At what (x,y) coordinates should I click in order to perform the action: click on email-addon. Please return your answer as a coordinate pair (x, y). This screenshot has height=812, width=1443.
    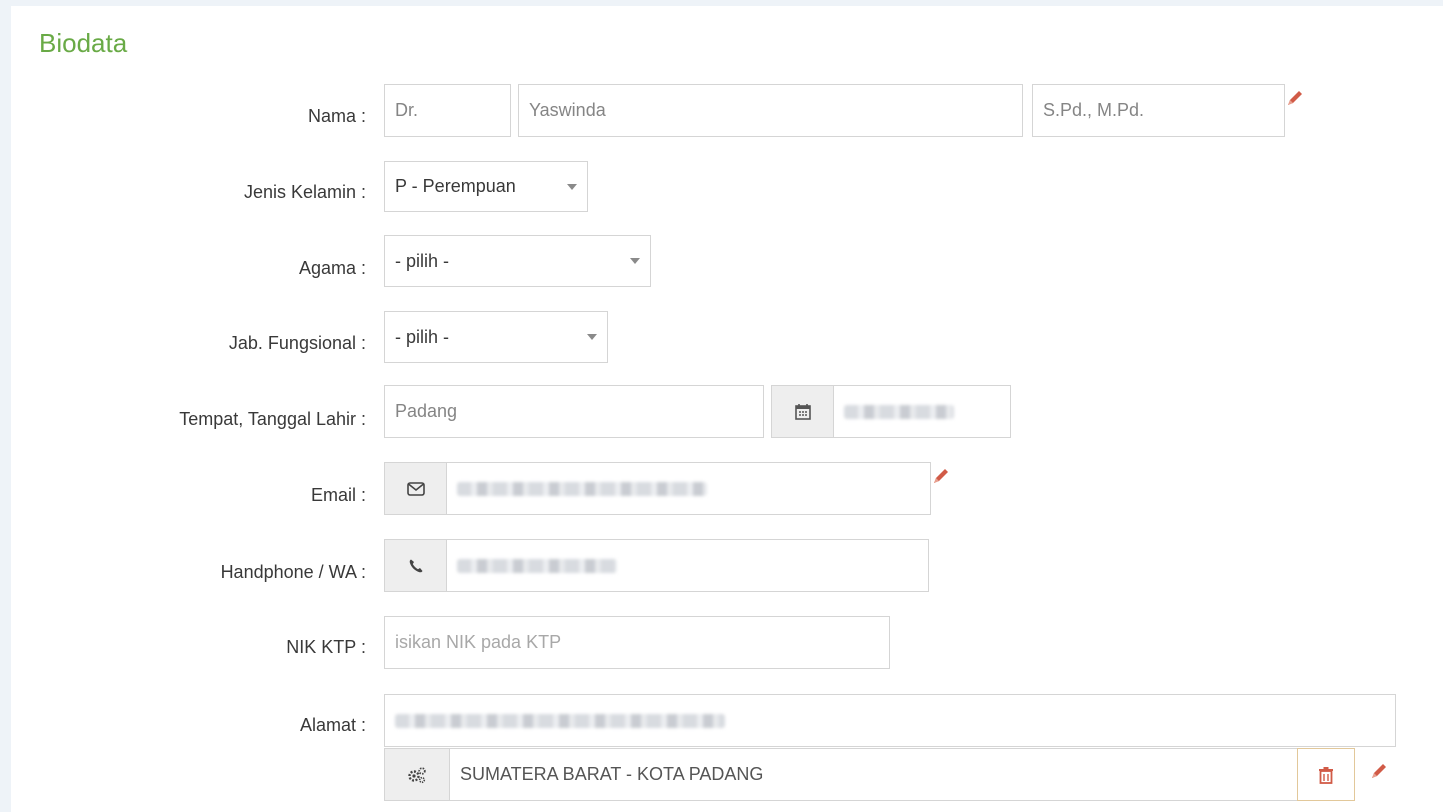
    Looking at the image, I should click on (415, 488).